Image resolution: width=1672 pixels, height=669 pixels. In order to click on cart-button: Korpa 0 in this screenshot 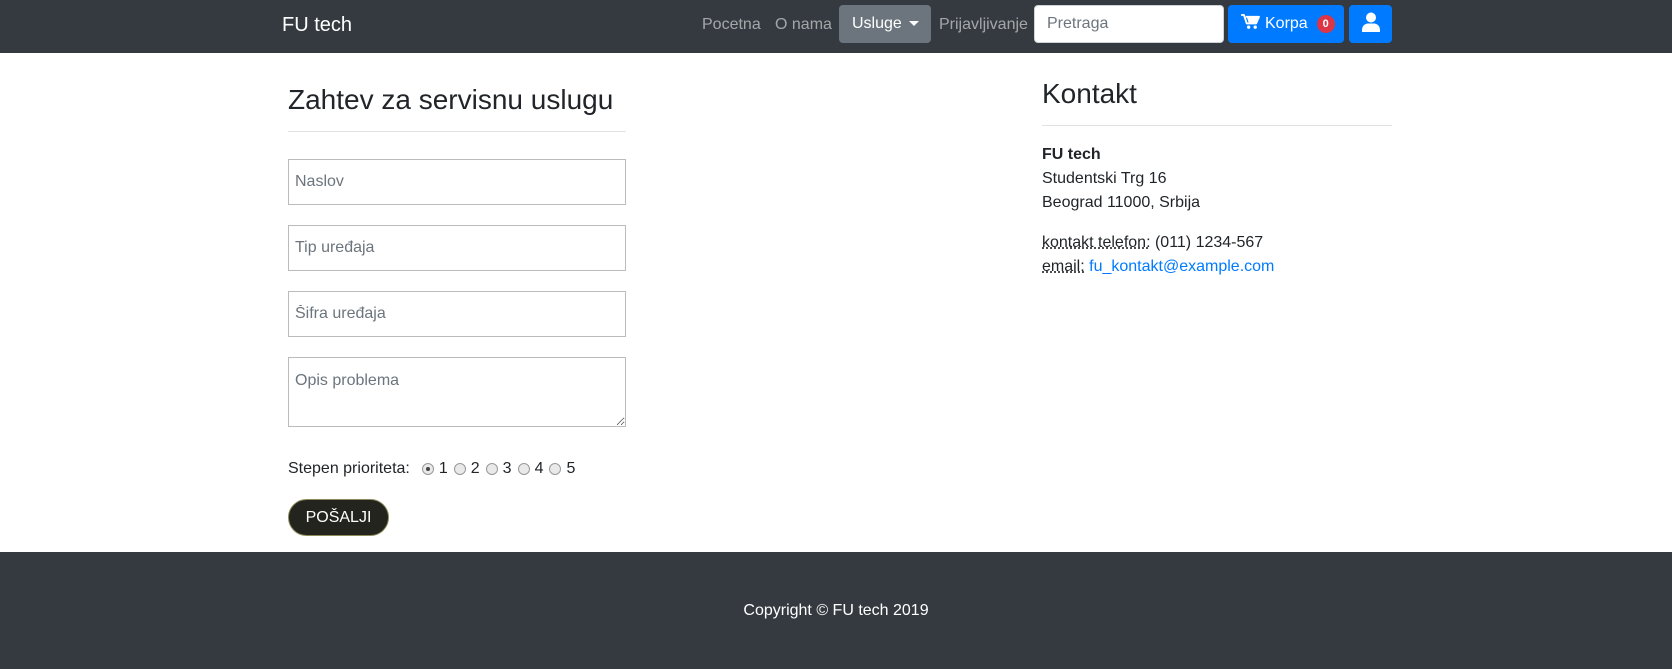, I will do `click(1286, 24)`.